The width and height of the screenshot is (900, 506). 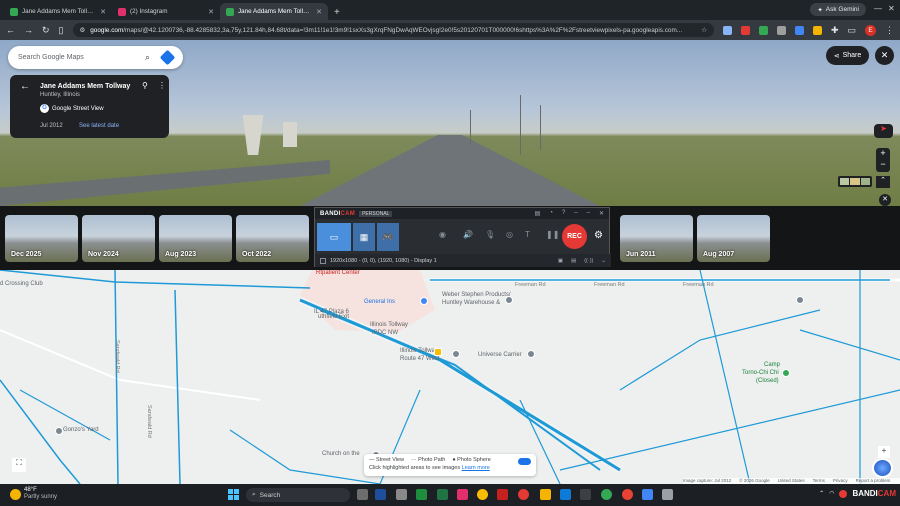 I want to click on profile-avatar: E, so click(x=870, y=30).